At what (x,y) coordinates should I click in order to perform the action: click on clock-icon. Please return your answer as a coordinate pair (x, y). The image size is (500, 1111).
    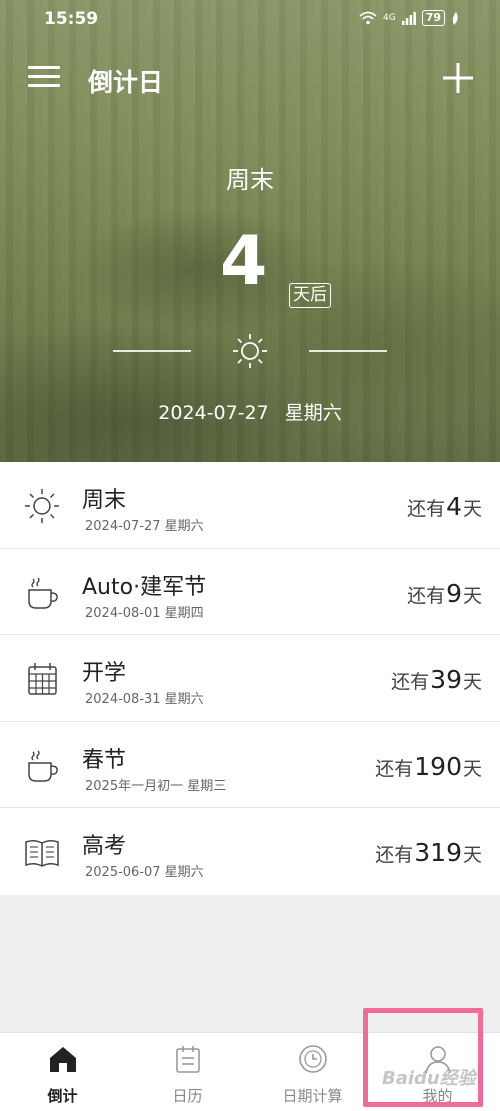
    Looking at the image, I should click on (312, 1059).